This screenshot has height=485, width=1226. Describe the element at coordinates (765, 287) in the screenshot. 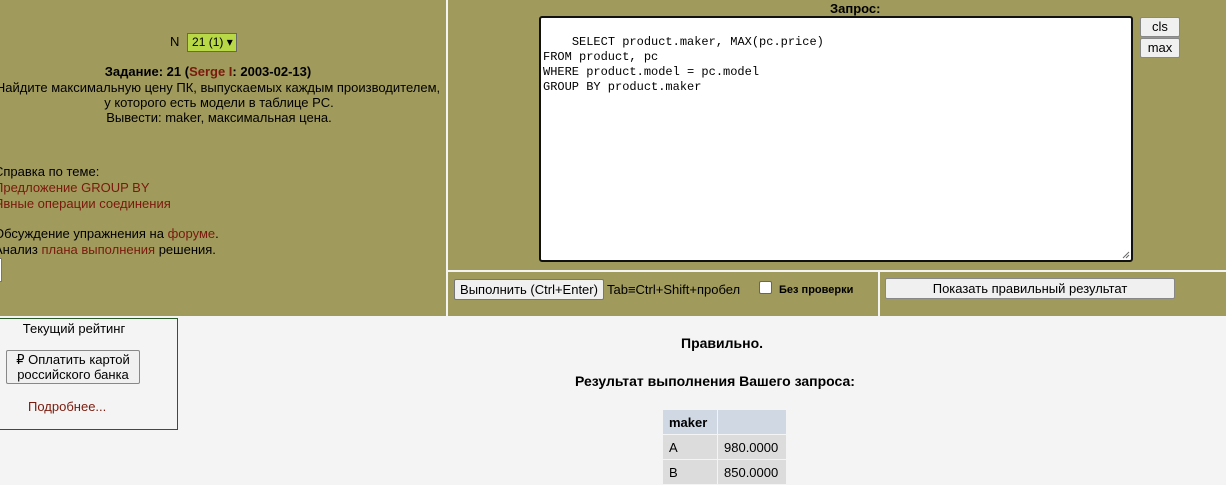

I see `no-check-checkbox` at that location.